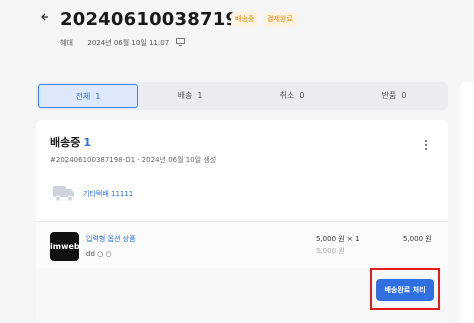 The image size is (474, 323). I want to click on complete-delivery-button: 배송완료 처리, so click(405, 290).